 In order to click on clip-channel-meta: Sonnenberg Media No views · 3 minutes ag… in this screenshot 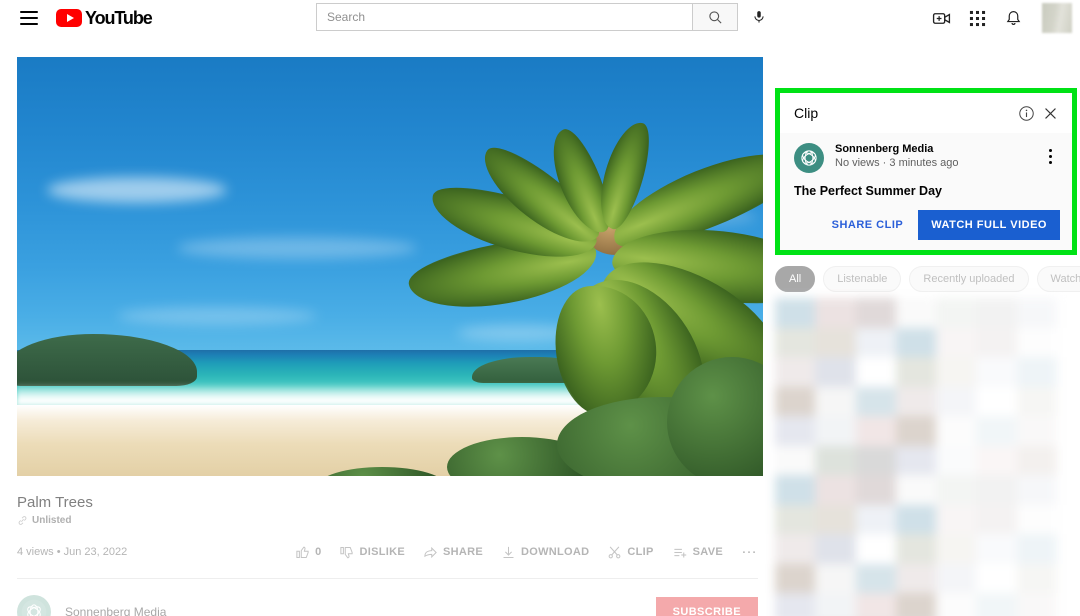, I will do `click(937, 156)`.